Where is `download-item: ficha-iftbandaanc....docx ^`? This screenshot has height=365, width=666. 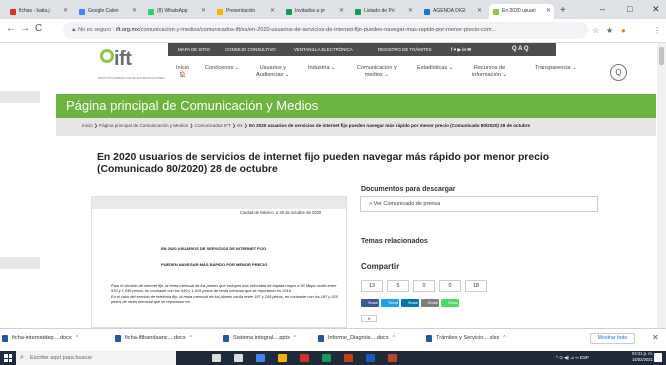
download-item: ficha-iftbandaanc....docx ^ is located at coordinates (153, 338).